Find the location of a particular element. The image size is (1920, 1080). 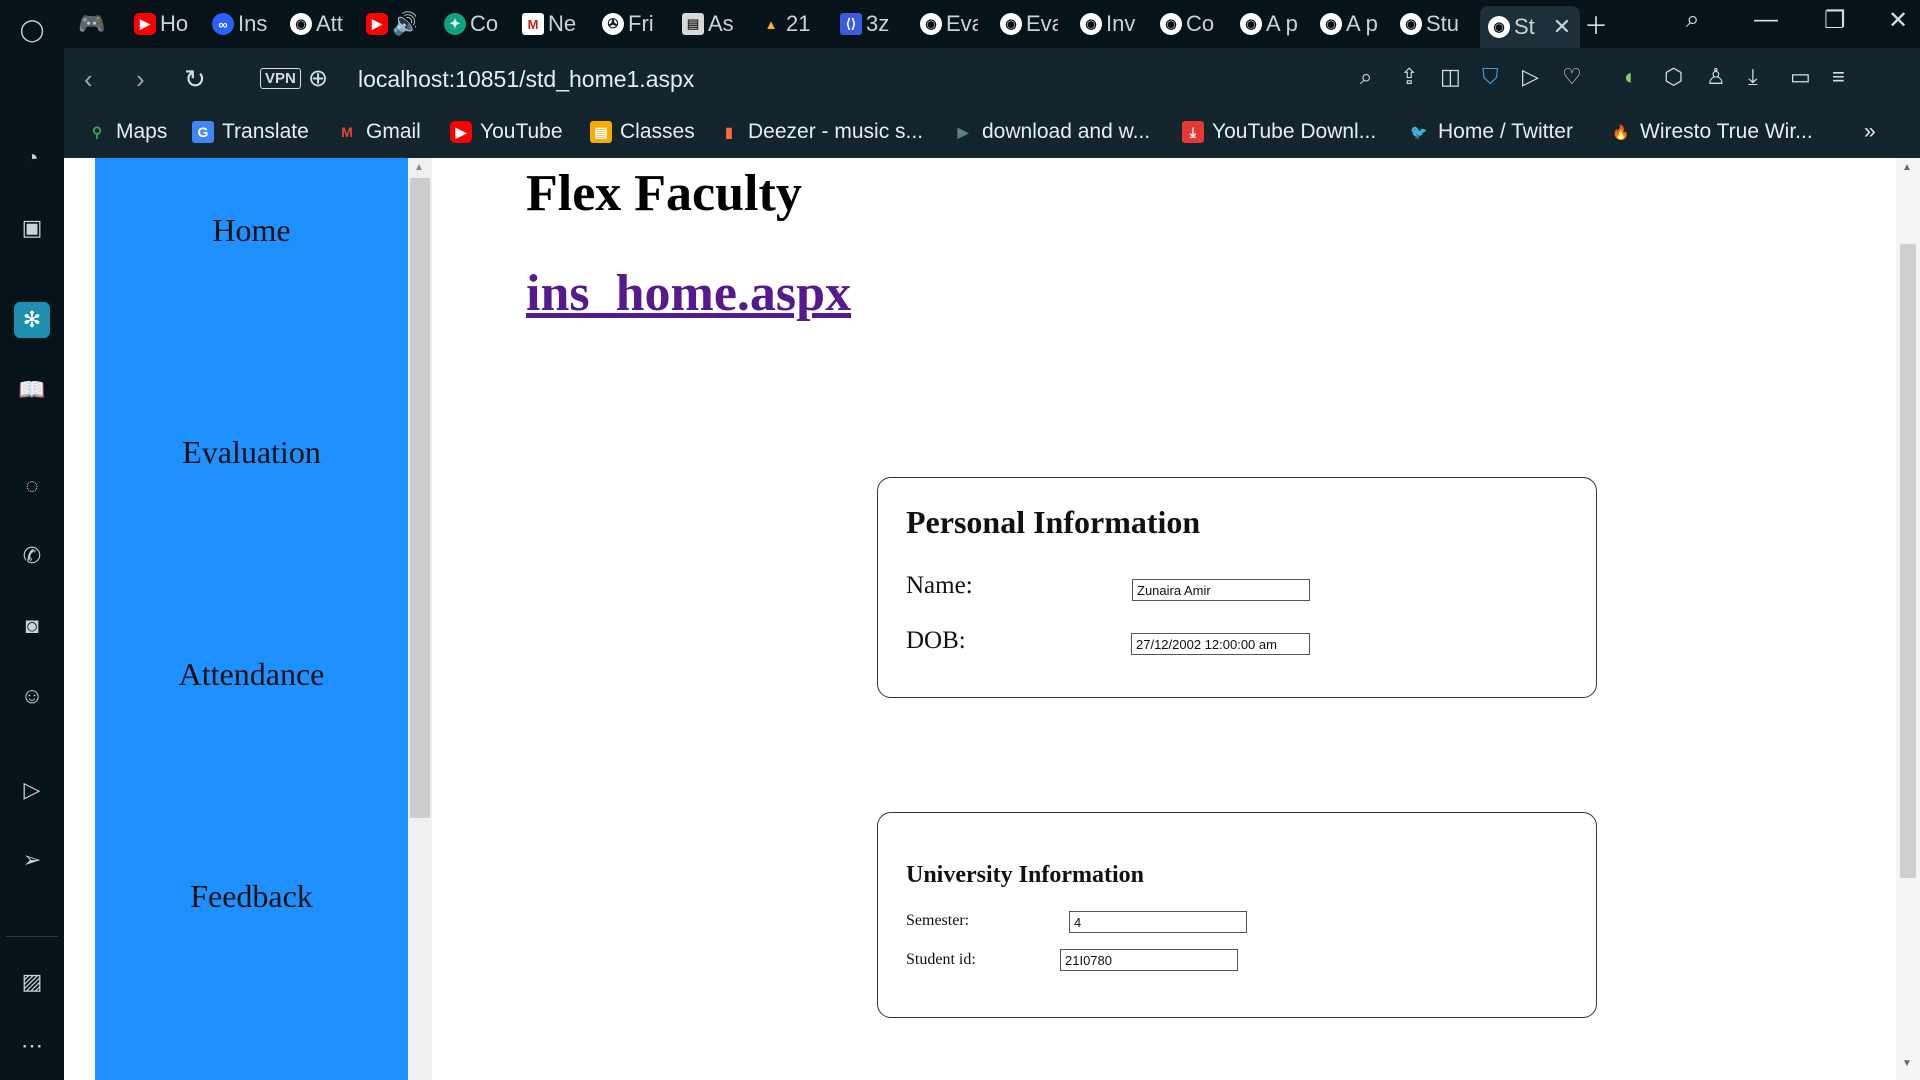

bookmark-translate: G Translate is located at coordinates (250, 132).